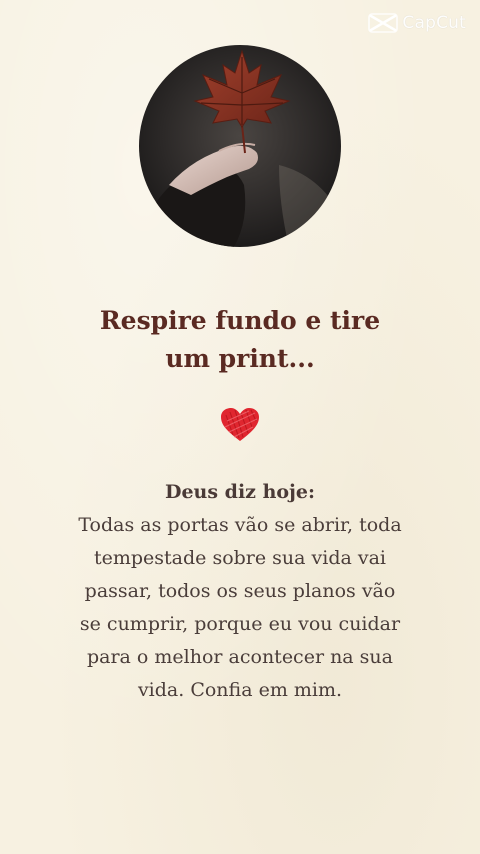  Describe the element at coordinates (434, 23) in the screenshot. I see `watermark-label: CapCut` at that location.